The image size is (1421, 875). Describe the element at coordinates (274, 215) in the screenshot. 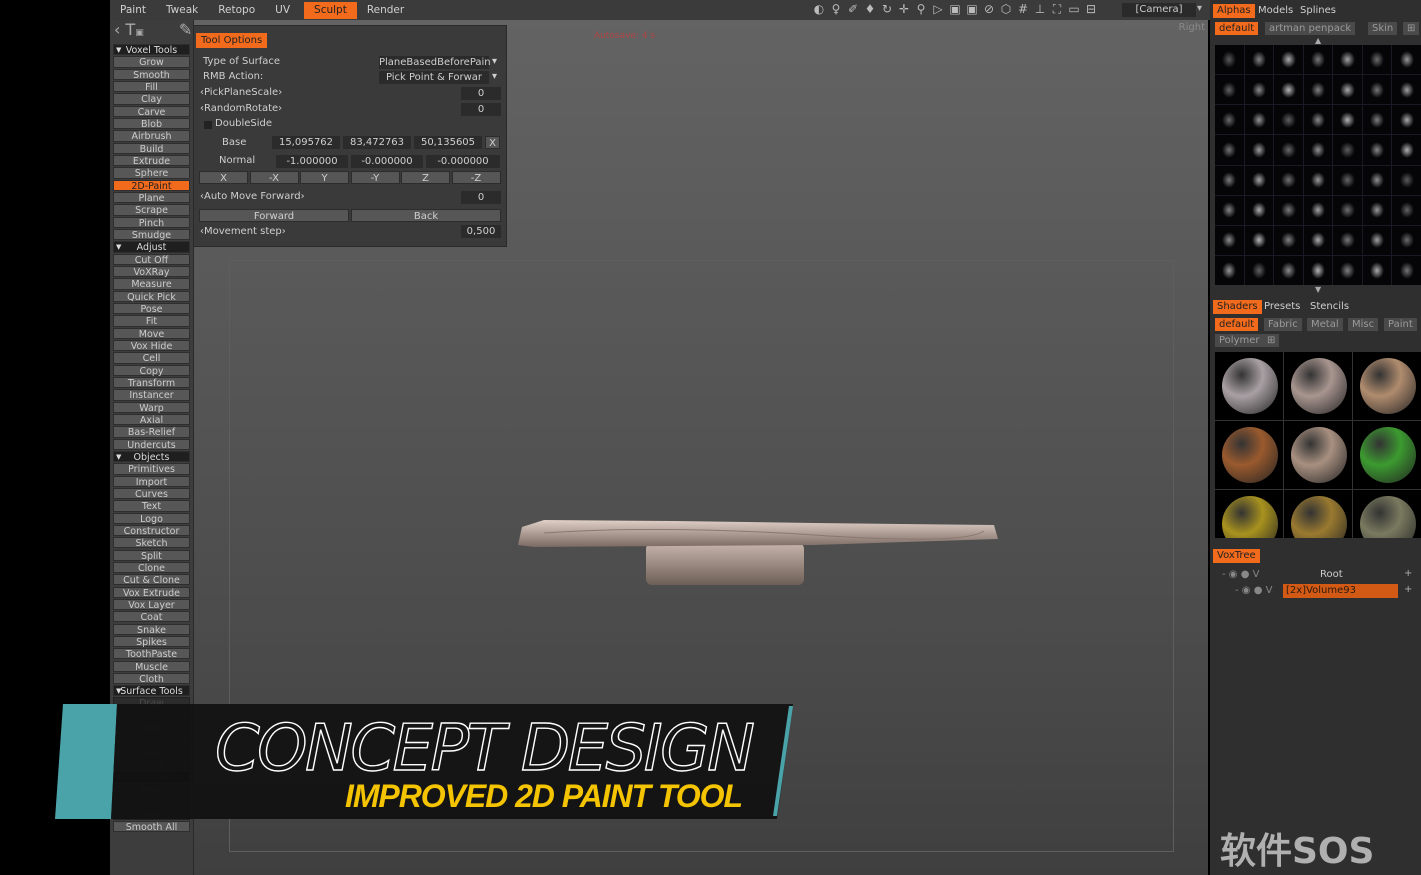

I see `forward-button: Forward` at that location.